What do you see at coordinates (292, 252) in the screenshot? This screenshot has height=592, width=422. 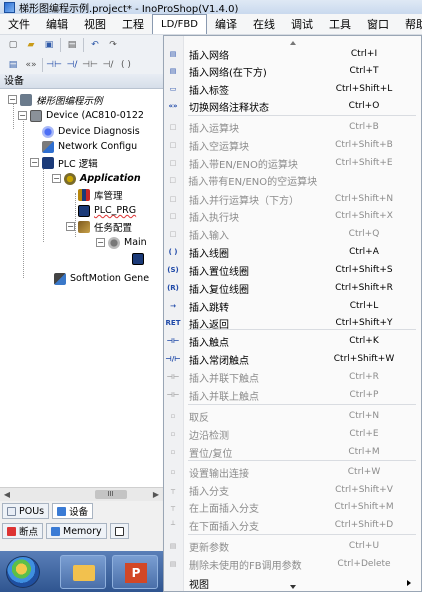 I see `menu-item-insert-coil: ( ) 插入线圈 Ctrl+A` at bounding box center [292, 252].